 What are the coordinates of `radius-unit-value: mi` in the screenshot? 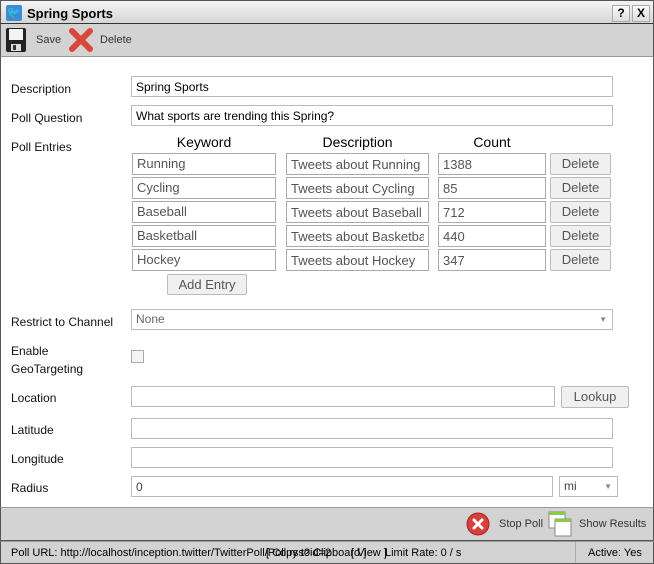 It's located at (570, 486).